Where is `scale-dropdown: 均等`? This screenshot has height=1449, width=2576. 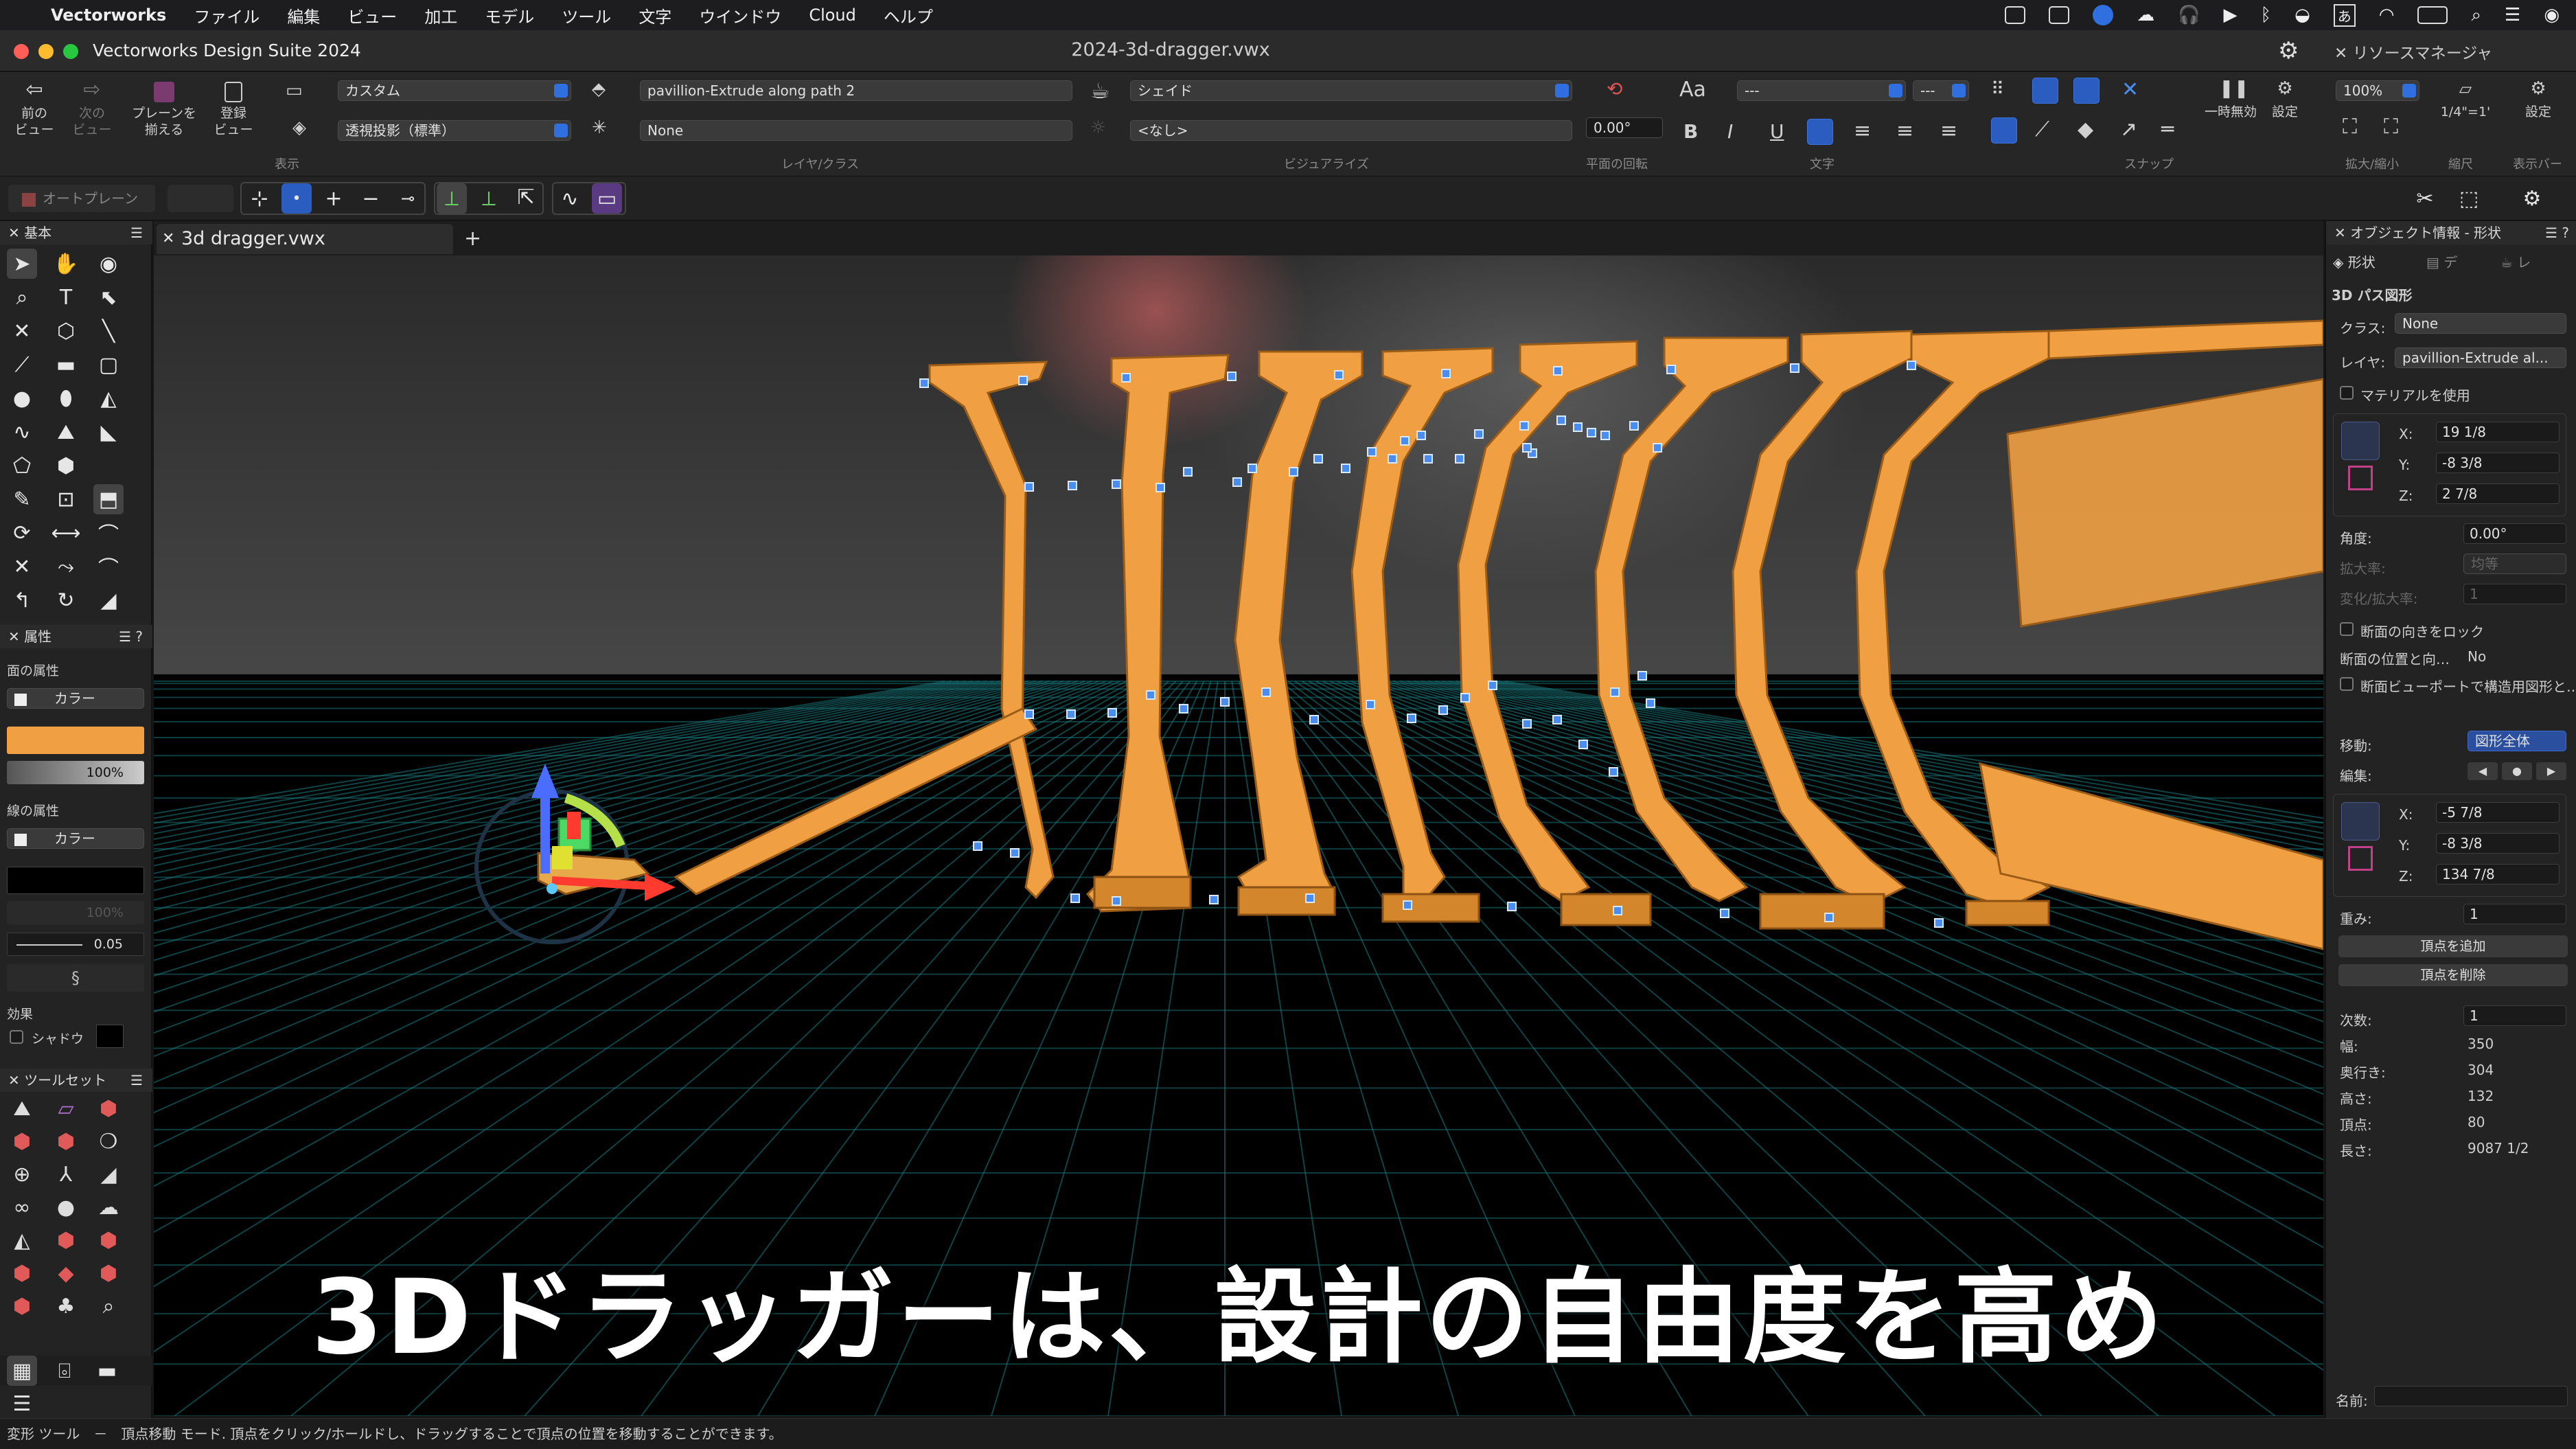 scale-dropdown: 均等 is located at coordinates (2514, 564).